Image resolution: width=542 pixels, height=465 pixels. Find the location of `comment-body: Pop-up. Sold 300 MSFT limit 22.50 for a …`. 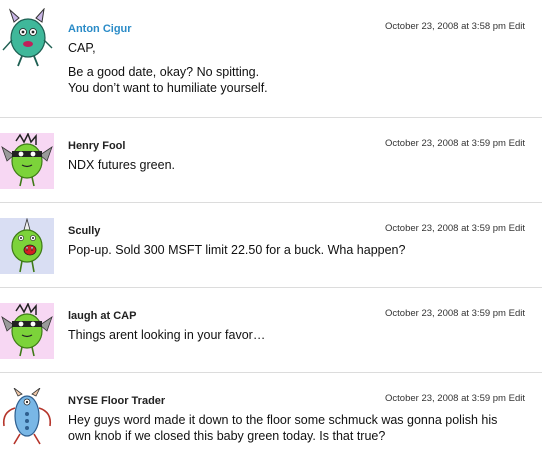

comment-body: Pop-up. Sold 300 MSFT limit 22.50 for a … is located at coordinates (299, 250).